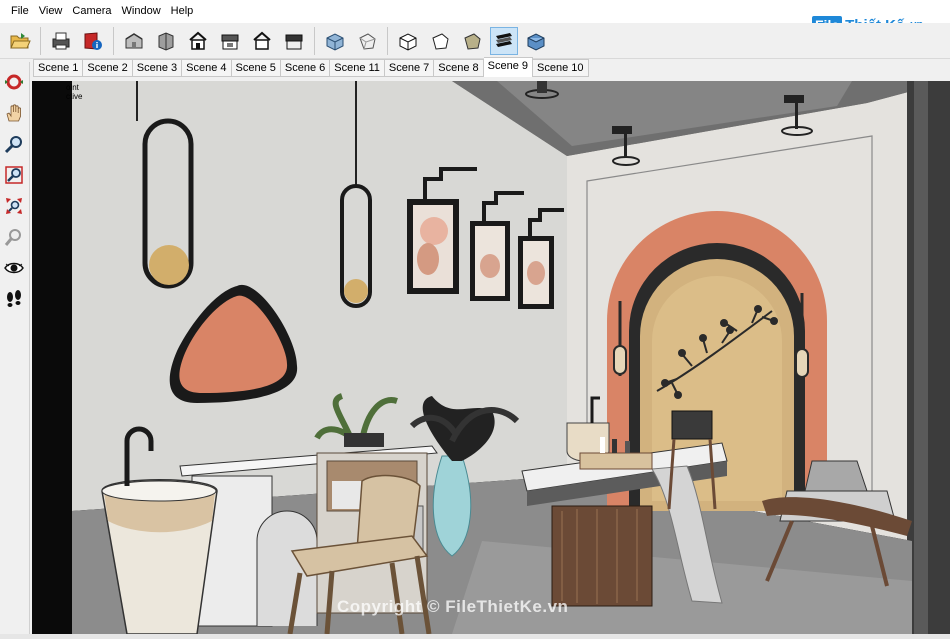 This screenshot has height=639, width=950. What do you see at coordinates (367, 41) in the screenshot?
I see `wireframe-style-icon` at bounding box center [367, 41].